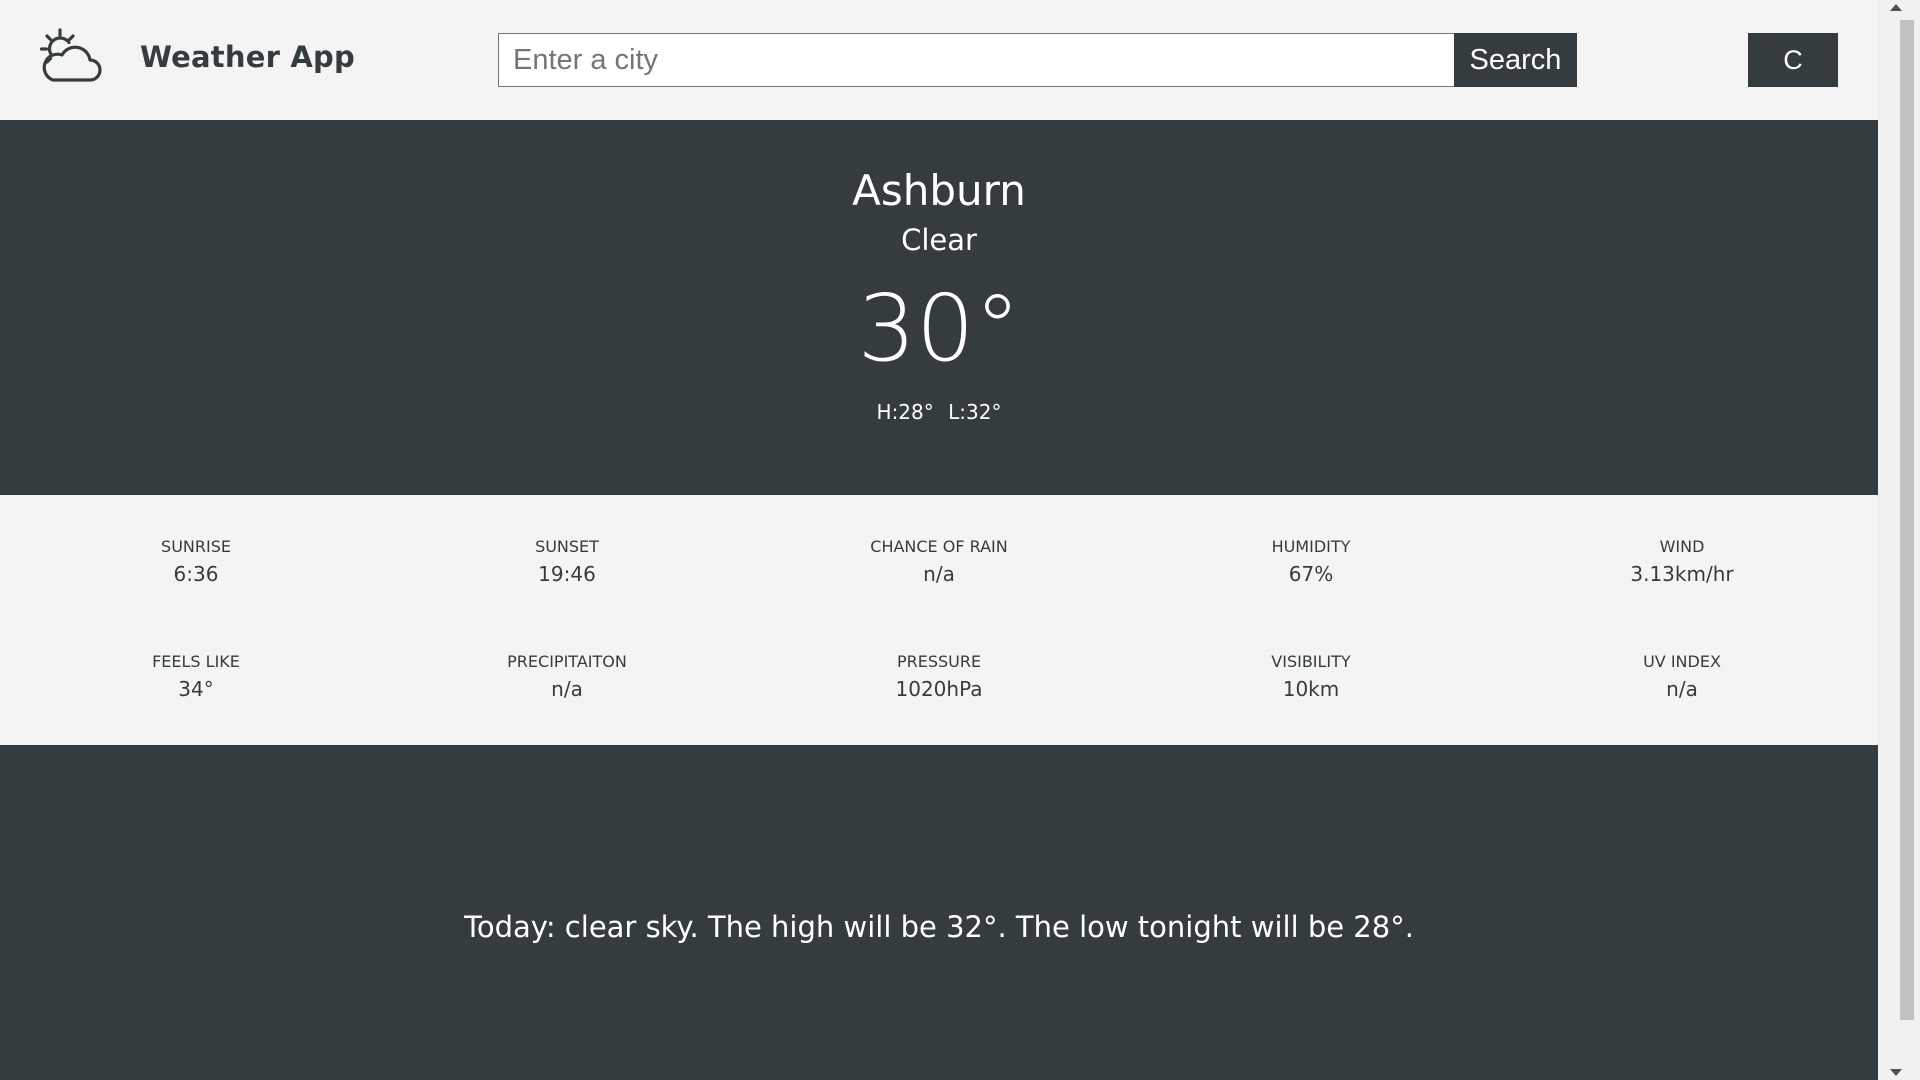  I want to click on stat-label: WIND, so click(1682, 546).